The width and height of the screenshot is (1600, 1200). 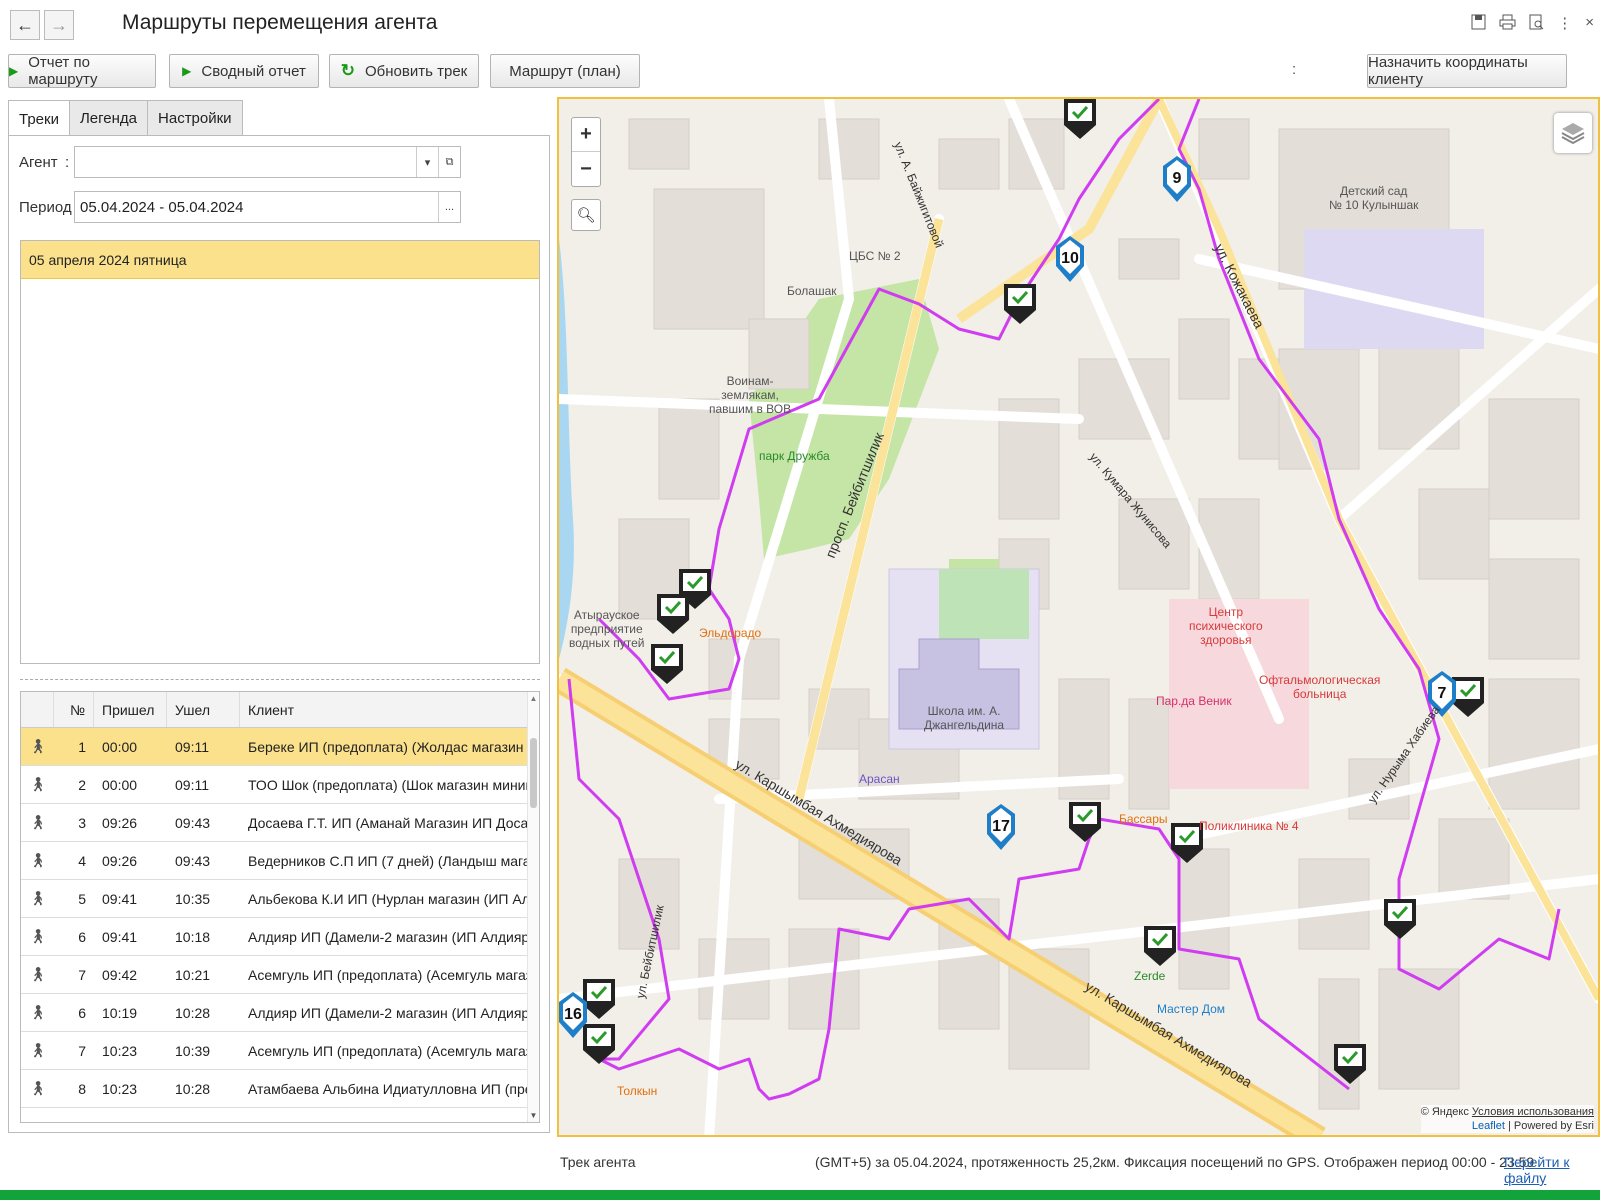 What do you see at coordinates (1374, 198) in the screenshot?
I see `poi-label: Детский сад № 10 Кулыншак` at bounding box center [1374, 198].